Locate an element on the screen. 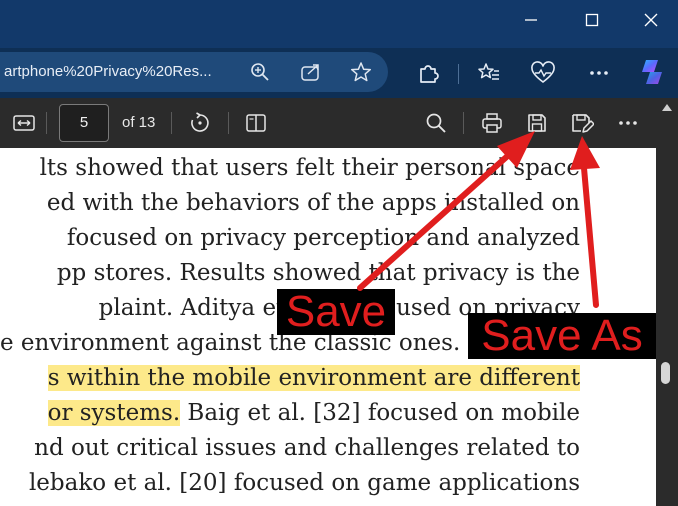 The width and height of the screenshot is (678, 506). zoom-button is located at coordinates (260, 72).